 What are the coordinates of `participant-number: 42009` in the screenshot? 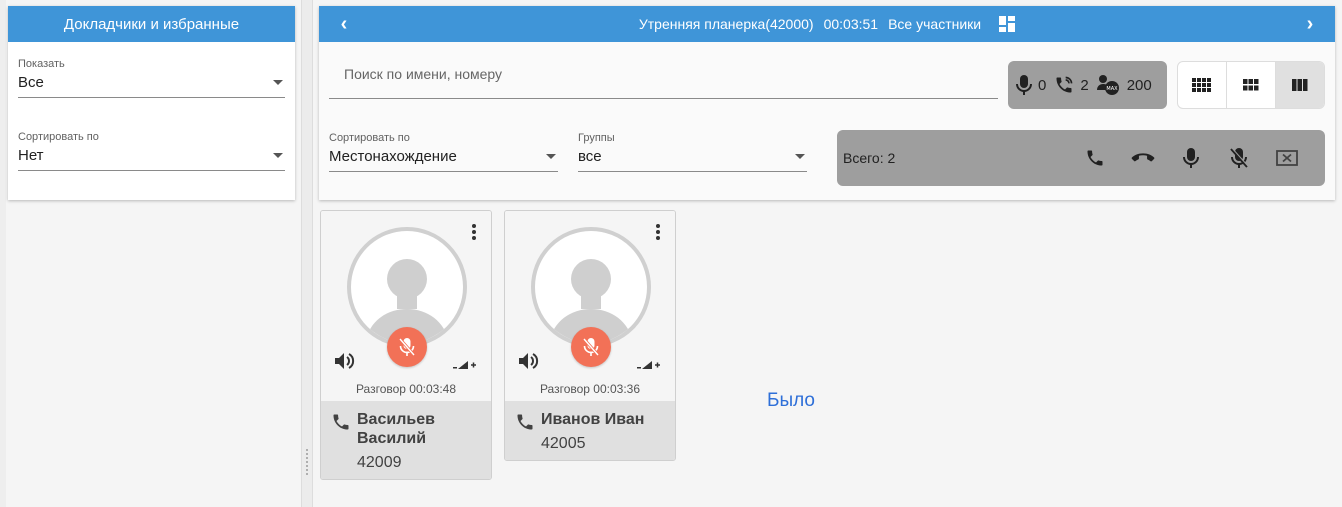 It's located at (379, 462).